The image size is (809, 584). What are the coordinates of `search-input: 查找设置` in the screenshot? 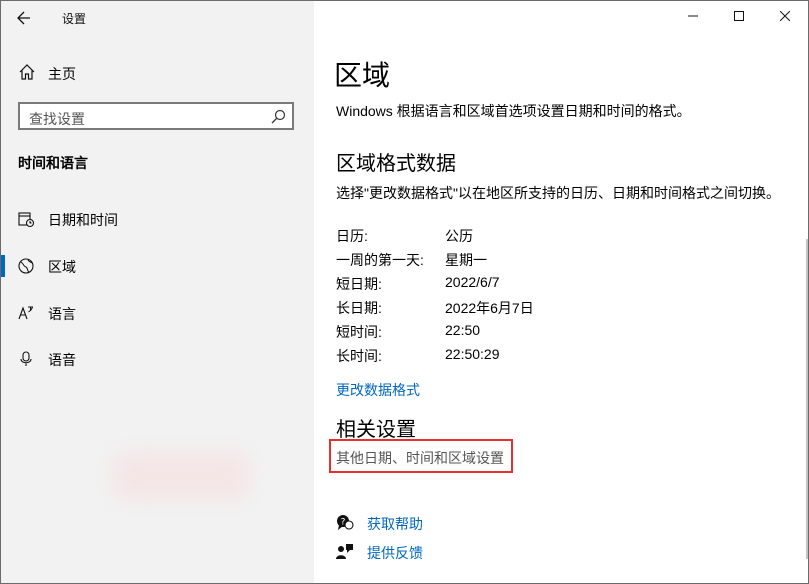 It's located at (156, 116).